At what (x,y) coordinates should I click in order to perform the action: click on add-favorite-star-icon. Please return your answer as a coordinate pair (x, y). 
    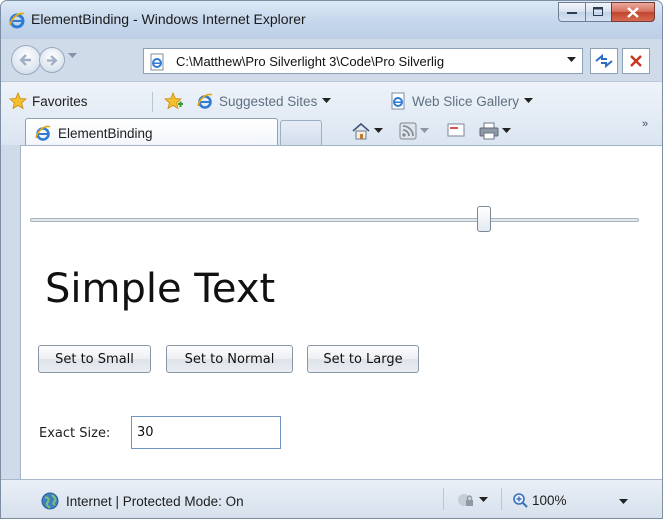
    Looking at the image, I should click on (173, 101).